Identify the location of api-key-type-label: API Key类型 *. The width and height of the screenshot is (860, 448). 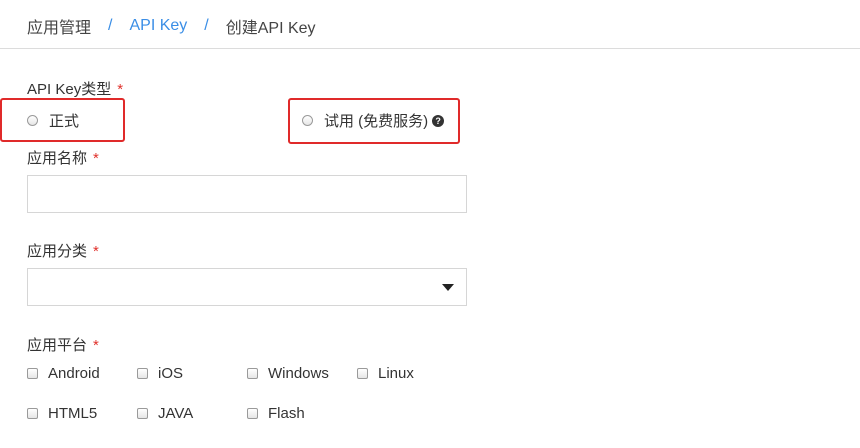
(75, 88).